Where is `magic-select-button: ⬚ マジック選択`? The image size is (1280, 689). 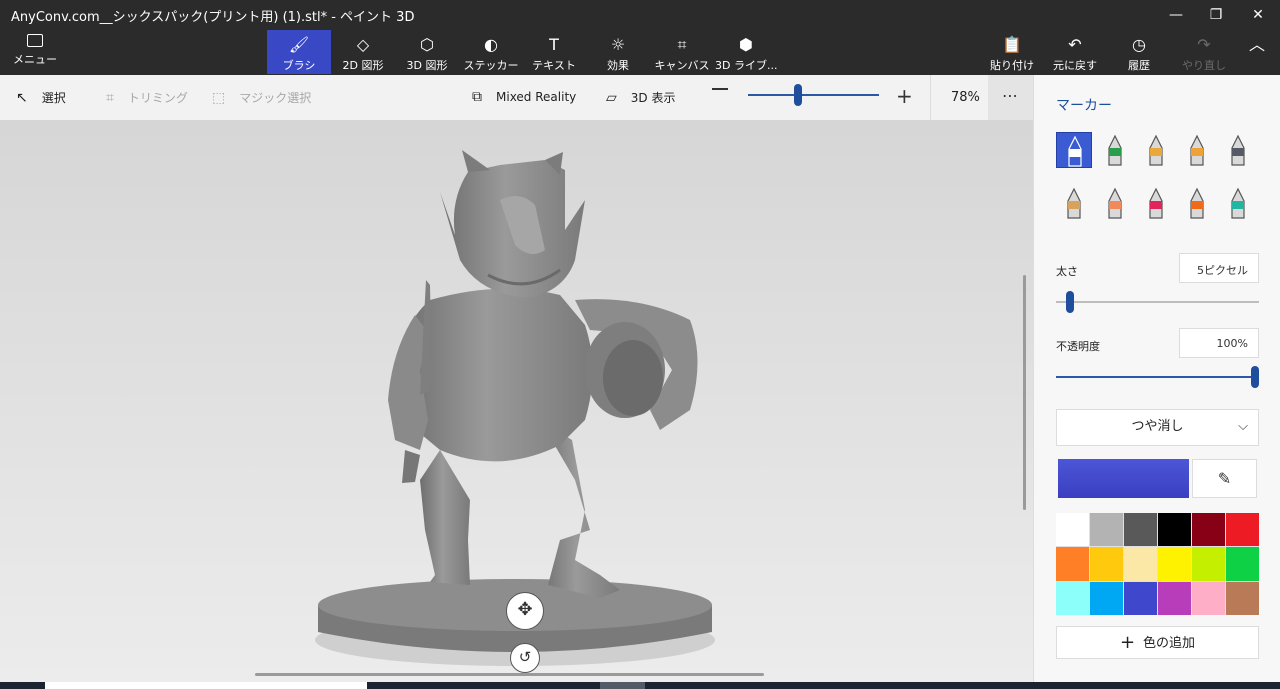
magic-select-button: ⬚ マジック選択 is located at coordinates (261, 97).